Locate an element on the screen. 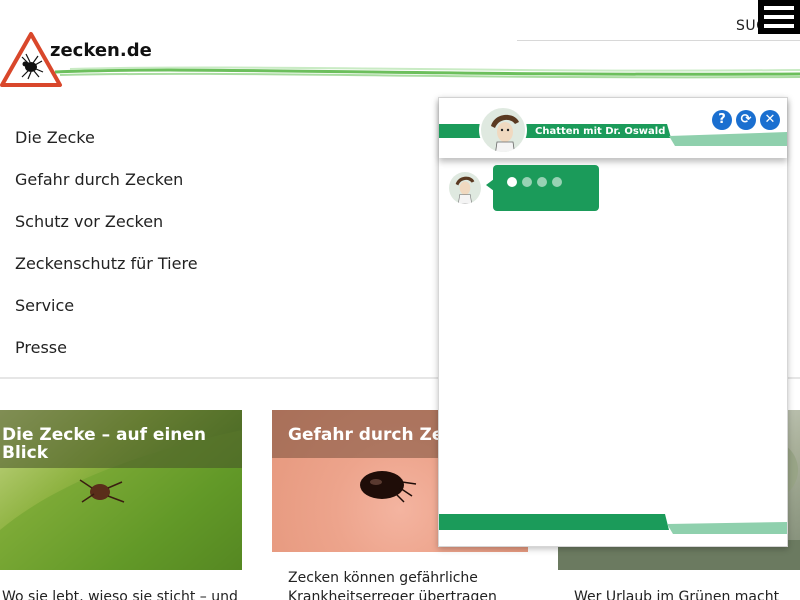 The width and height of the screenshot is (800, 600). card-die-zecke: Die Zecke – auf einen Blick is located at coordinates (121, 490).